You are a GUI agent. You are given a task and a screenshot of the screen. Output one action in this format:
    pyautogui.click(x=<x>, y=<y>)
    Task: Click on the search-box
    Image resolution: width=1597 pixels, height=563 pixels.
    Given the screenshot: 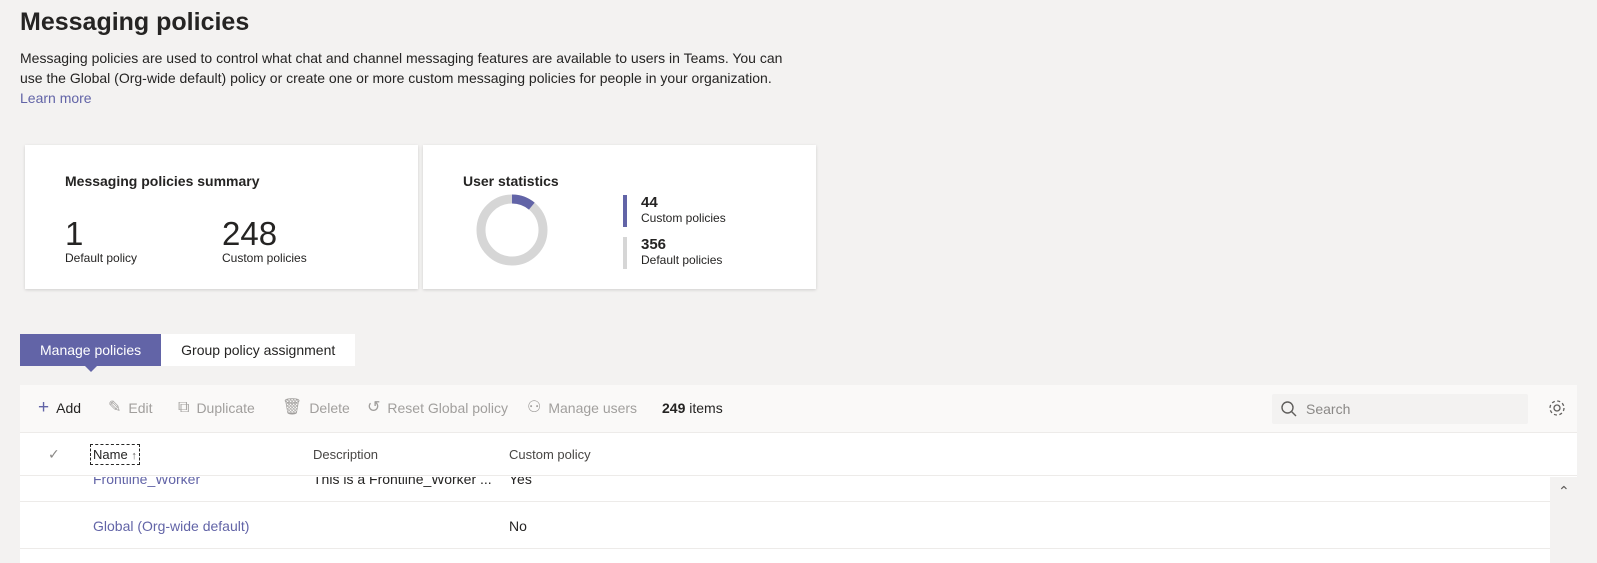 What is the action you would take?
    pyautogui.click(x=1400, y=409)
    